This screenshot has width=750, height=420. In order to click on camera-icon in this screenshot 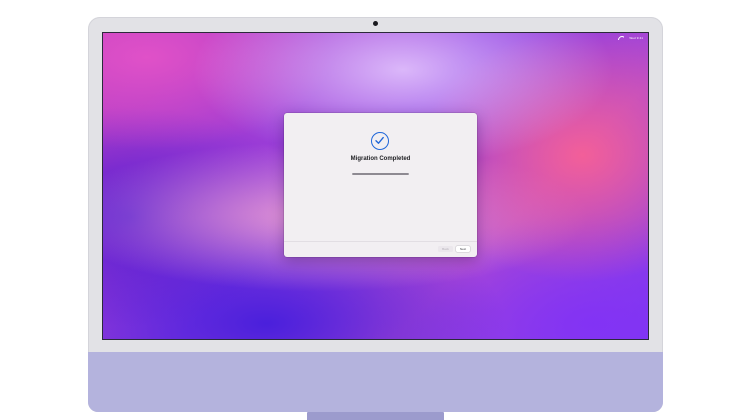, I will do `click(375, 23)`.